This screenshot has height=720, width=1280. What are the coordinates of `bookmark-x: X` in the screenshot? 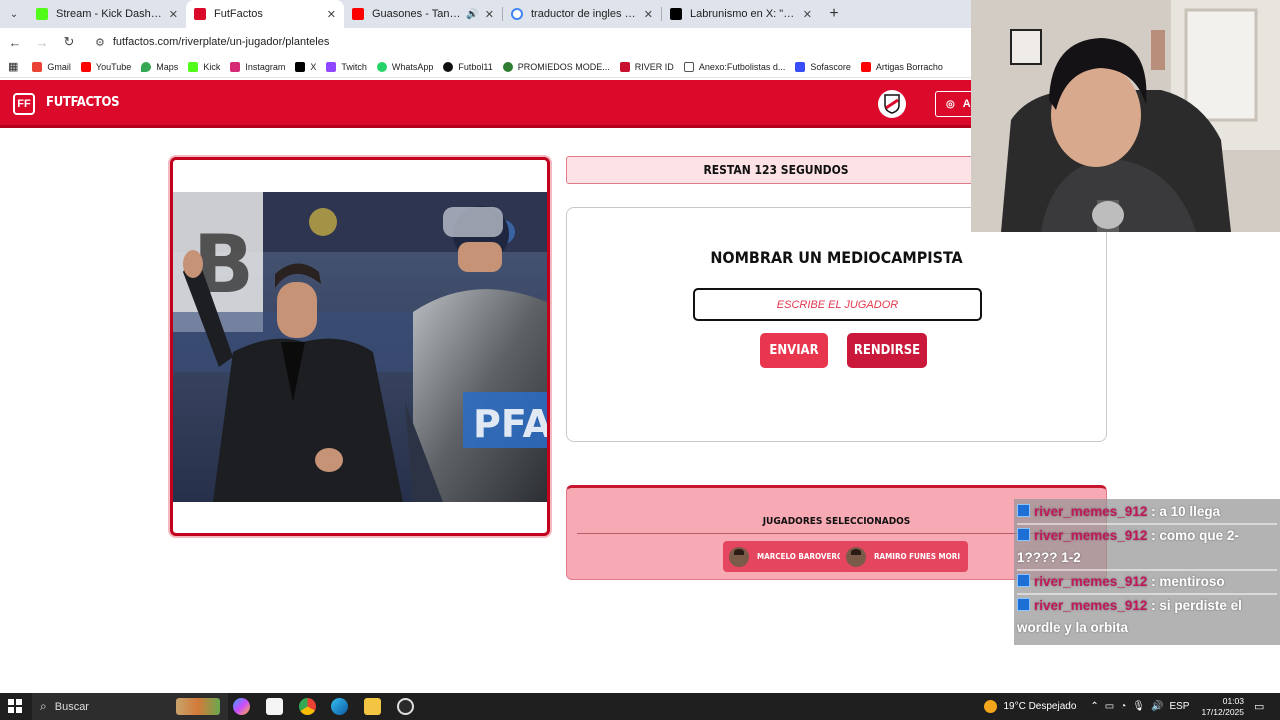 It's located at (306, 66).